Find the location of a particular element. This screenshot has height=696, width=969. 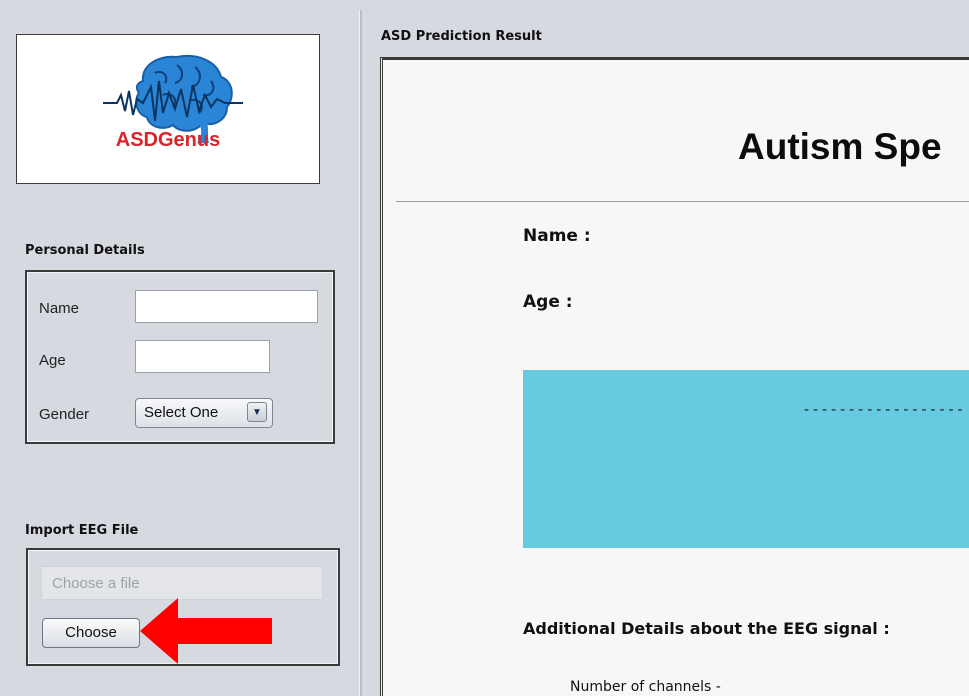

prediction-banner is located at coordinates (746, 459).